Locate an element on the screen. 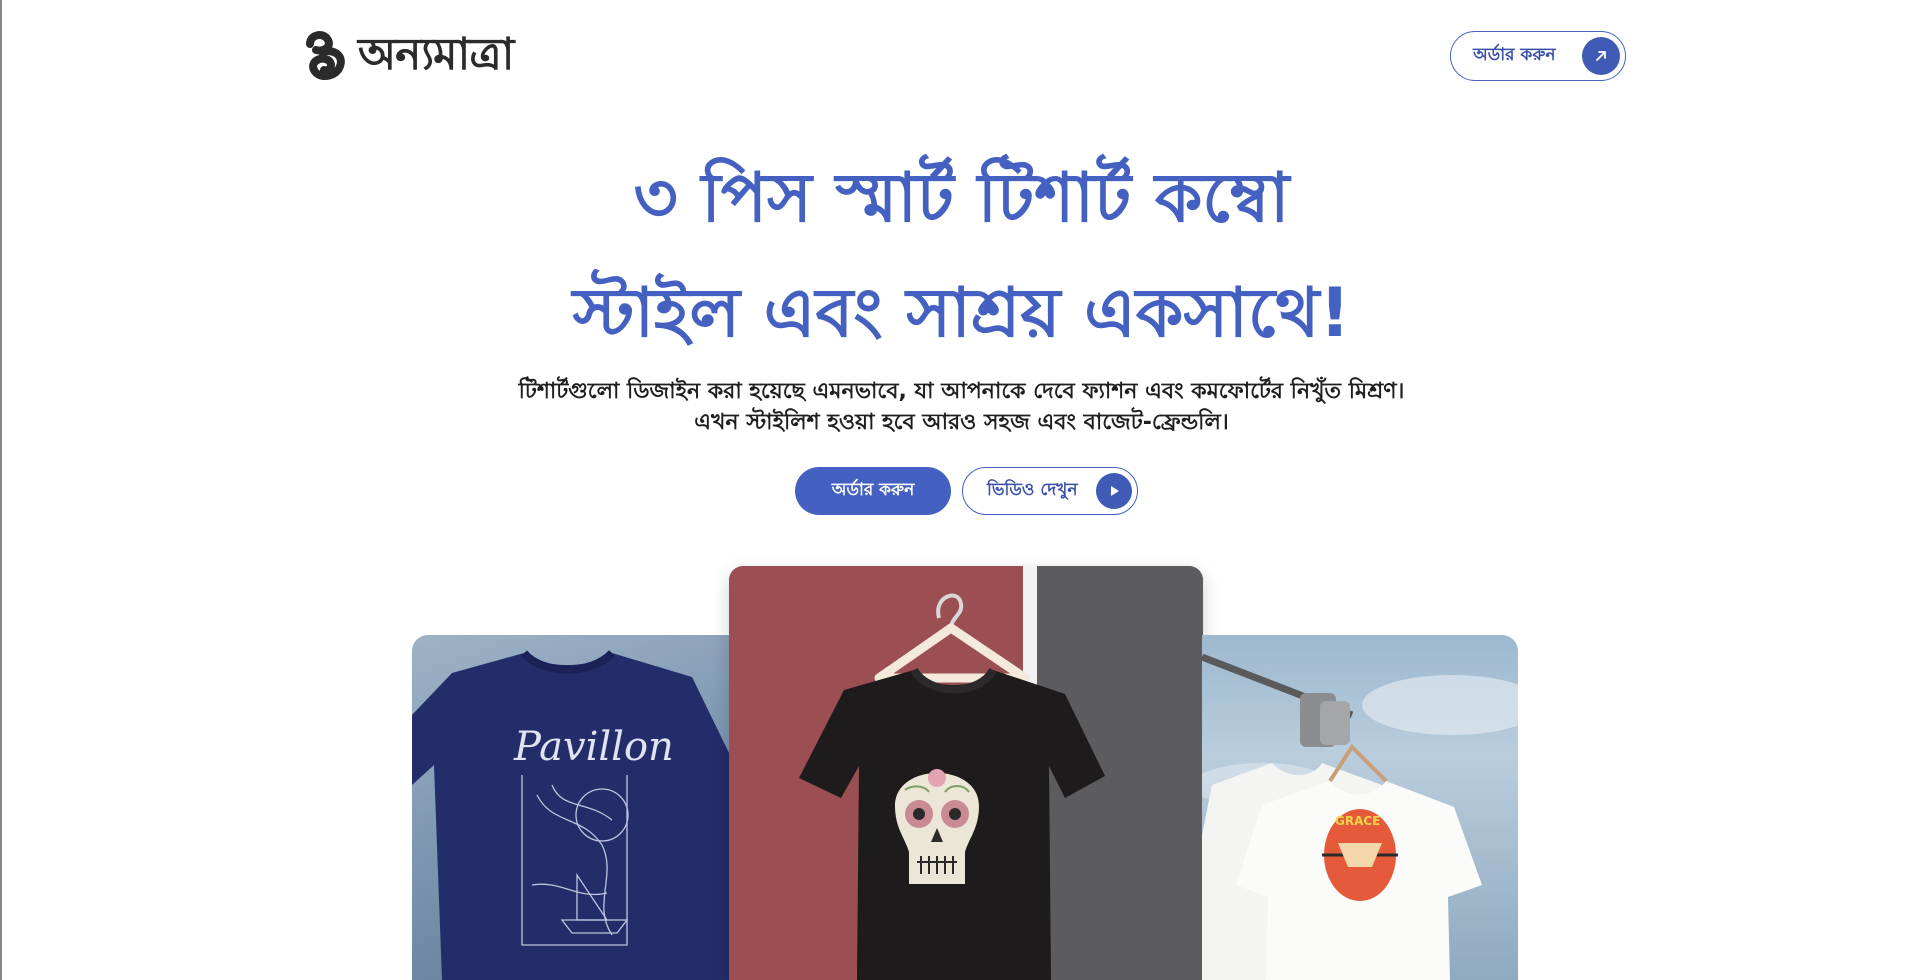 The width and height of the screenshot is (1919, 980). left-print-text: Pavillon is located at coordinates (593, 747).